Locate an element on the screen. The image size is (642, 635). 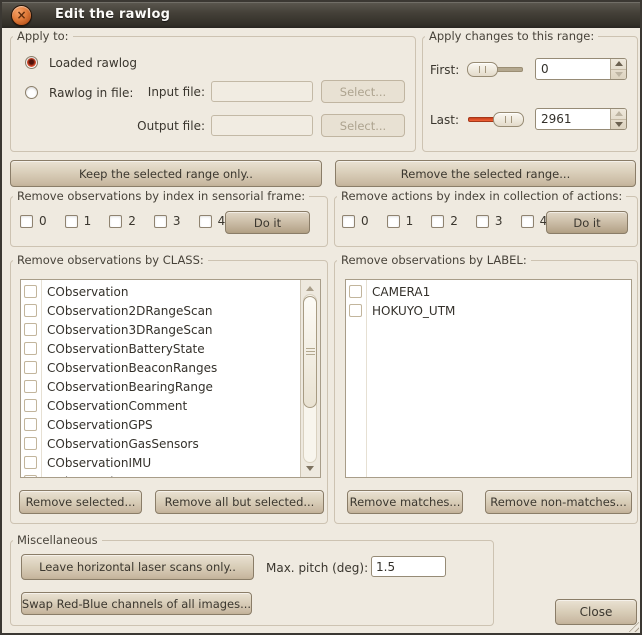
first-slider-thumb is located at coordinates (482, 69).